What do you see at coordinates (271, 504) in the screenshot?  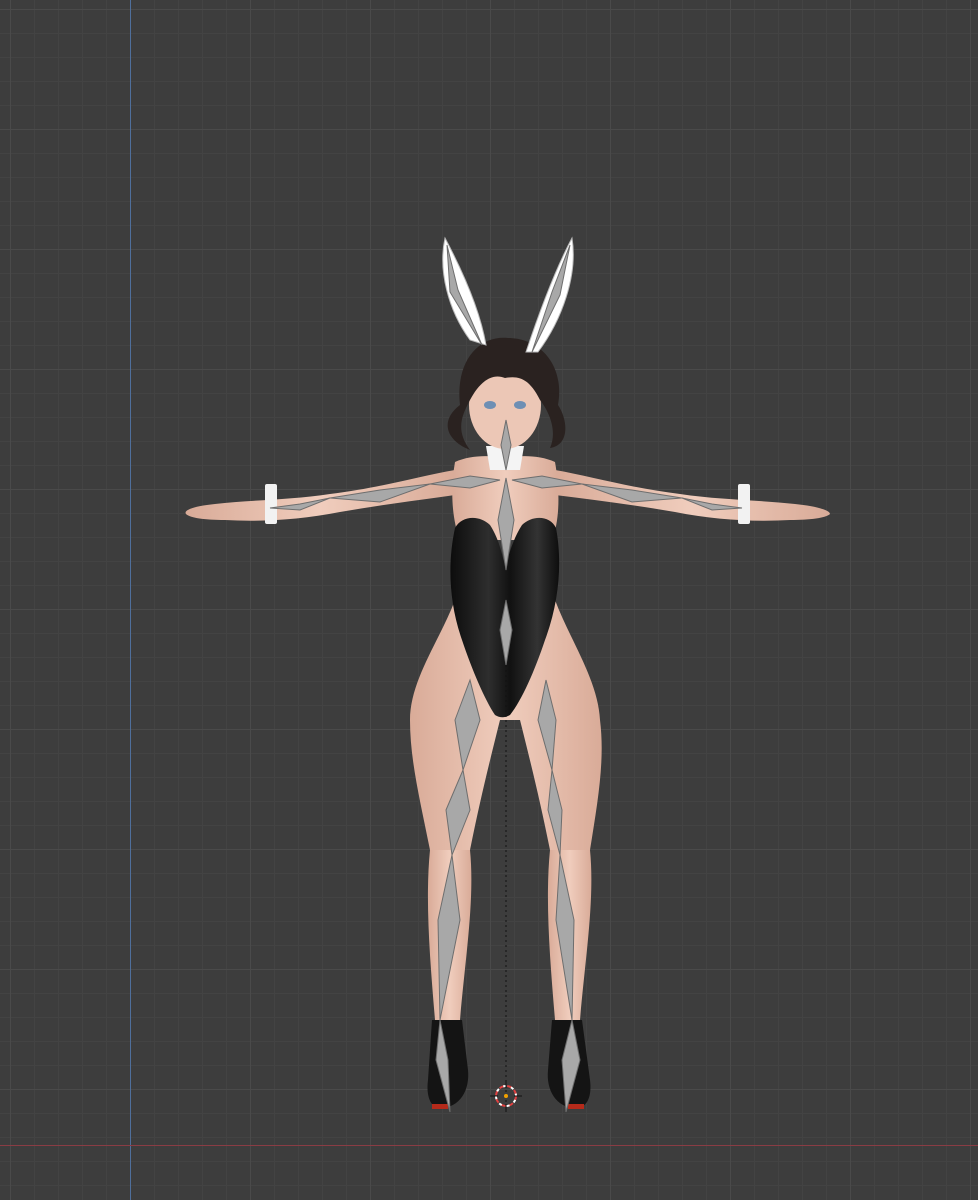 I see `left-wrist-cuff` at bounding box center [271, 504].